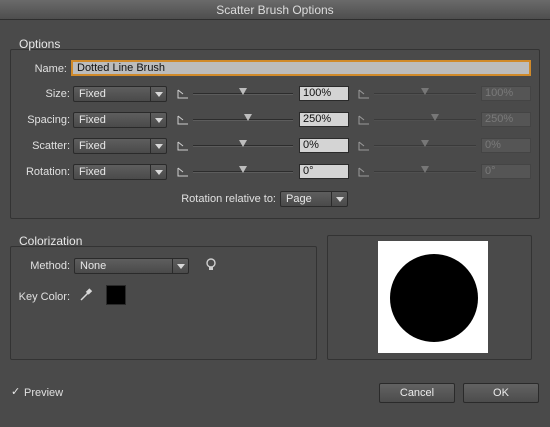 The height and width of the screenshot is (427, 550). What do you see at coordinates (40, 44) in the screenshot?
I see `options-group-title: Options` at bounding box center [40, 44].